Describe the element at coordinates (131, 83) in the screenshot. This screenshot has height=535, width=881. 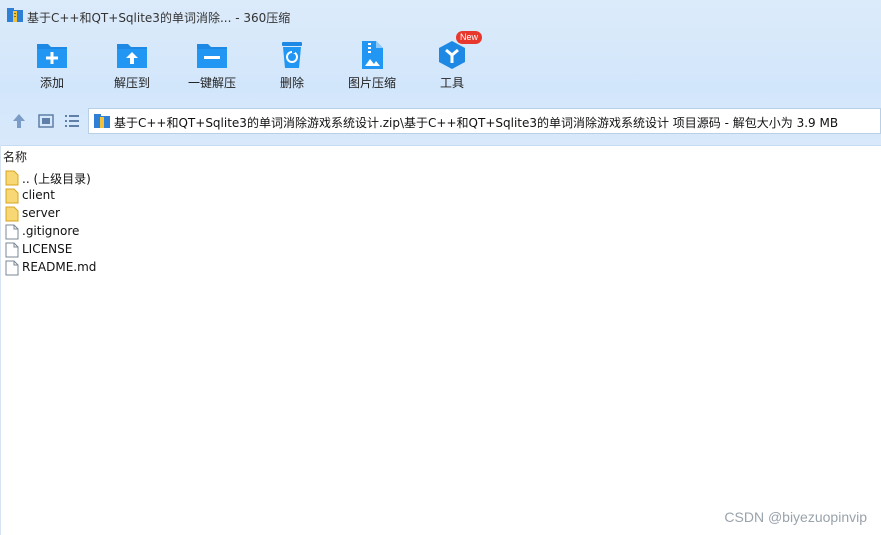
I see `extract-to-label: 解压到` at that location.